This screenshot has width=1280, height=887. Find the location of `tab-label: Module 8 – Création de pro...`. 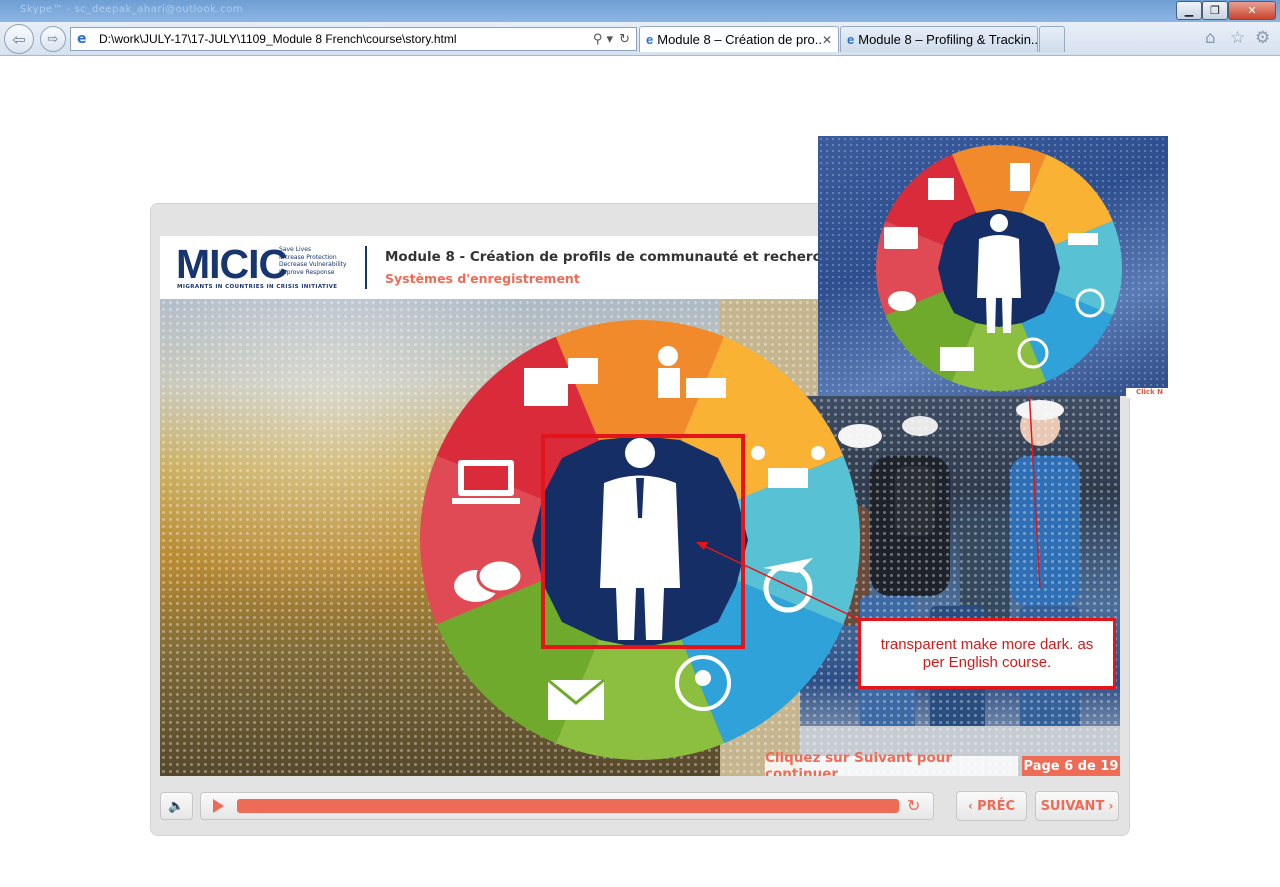

tab-label: Module 8 – Création de pro... is located at coordinates (739, 39).